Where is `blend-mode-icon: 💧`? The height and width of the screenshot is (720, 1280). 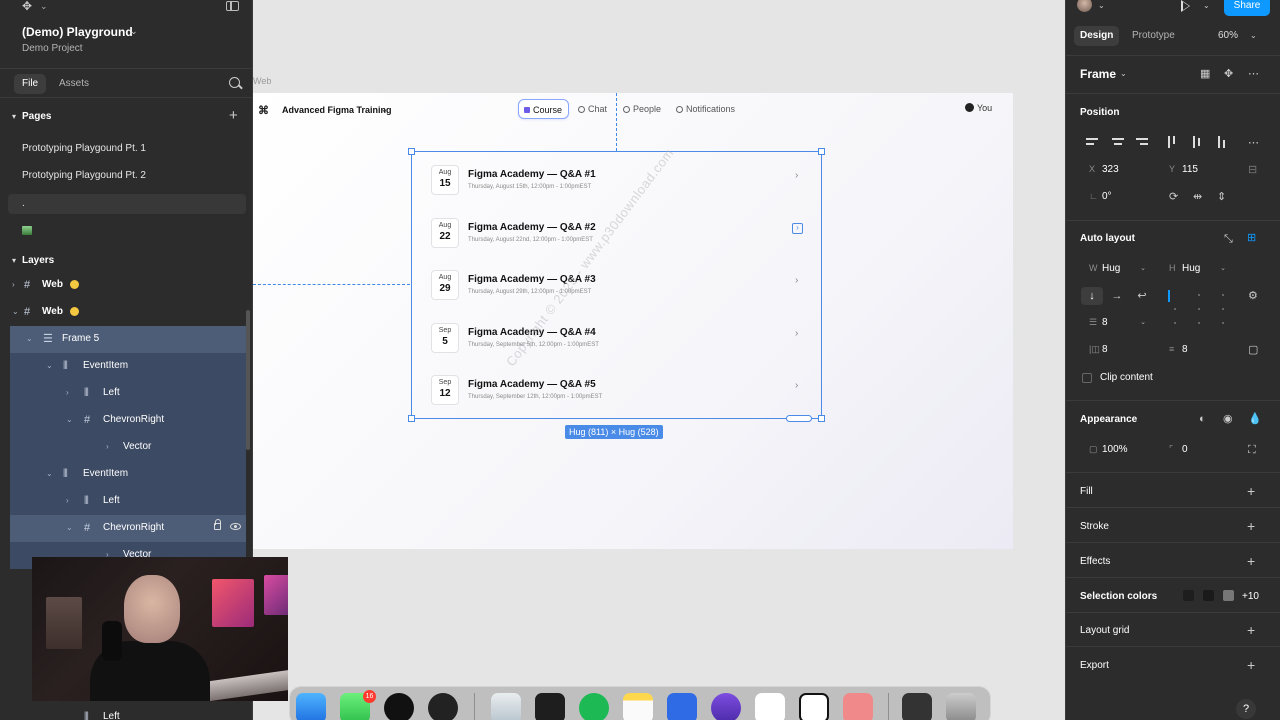
blend-mode-icon: 💧 is located at coordinates (1255, 419).